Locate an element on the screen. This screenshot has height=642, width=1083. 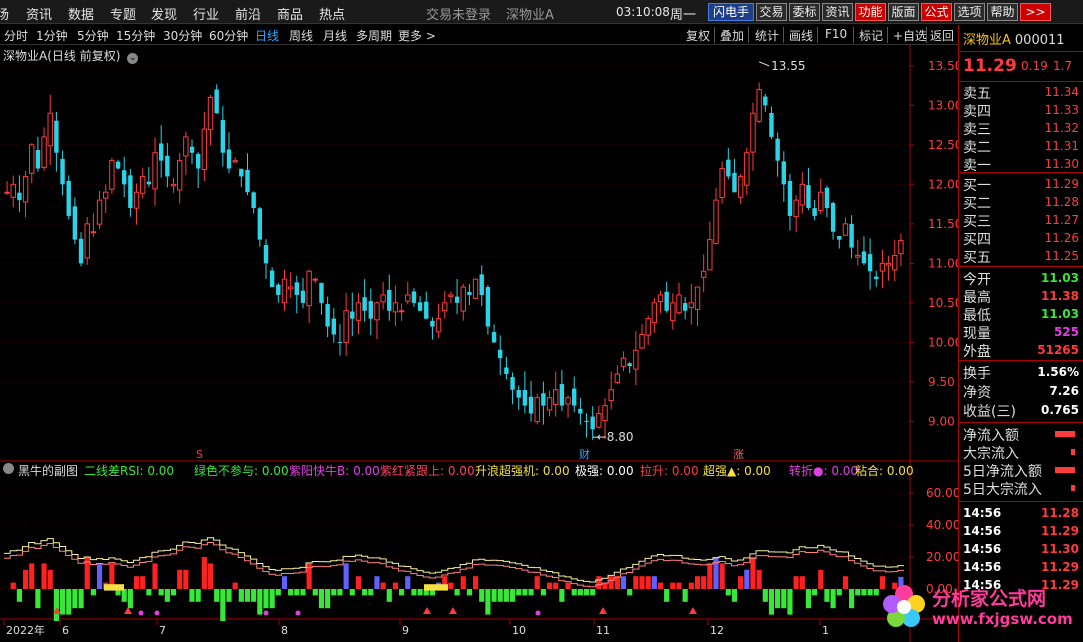
menu-item-news: 资讯 is located at coordinates (39, 13).